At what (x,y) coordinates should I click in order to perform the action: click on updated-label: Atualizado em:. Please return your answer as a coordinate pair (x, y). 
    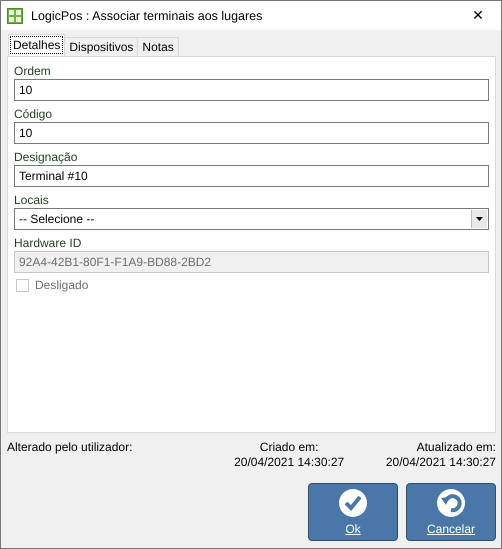
    Looking at the image, I should click on (456, 447).